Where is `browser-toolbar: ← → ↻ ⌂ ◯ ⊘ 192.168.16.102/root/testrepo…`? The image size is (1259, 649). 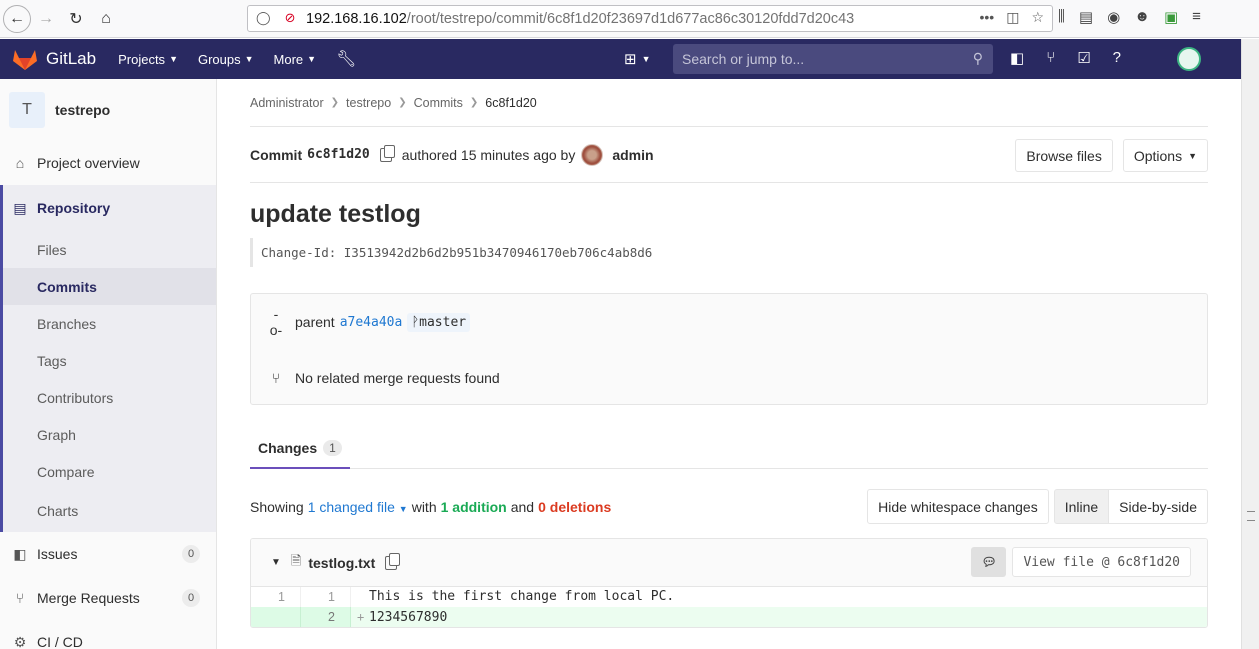
browser-toolbar: ← → ↻ ⌂ ◯ ⊘ 192.168.16.102/root/testrepo… is located at coordinates (629, 19).